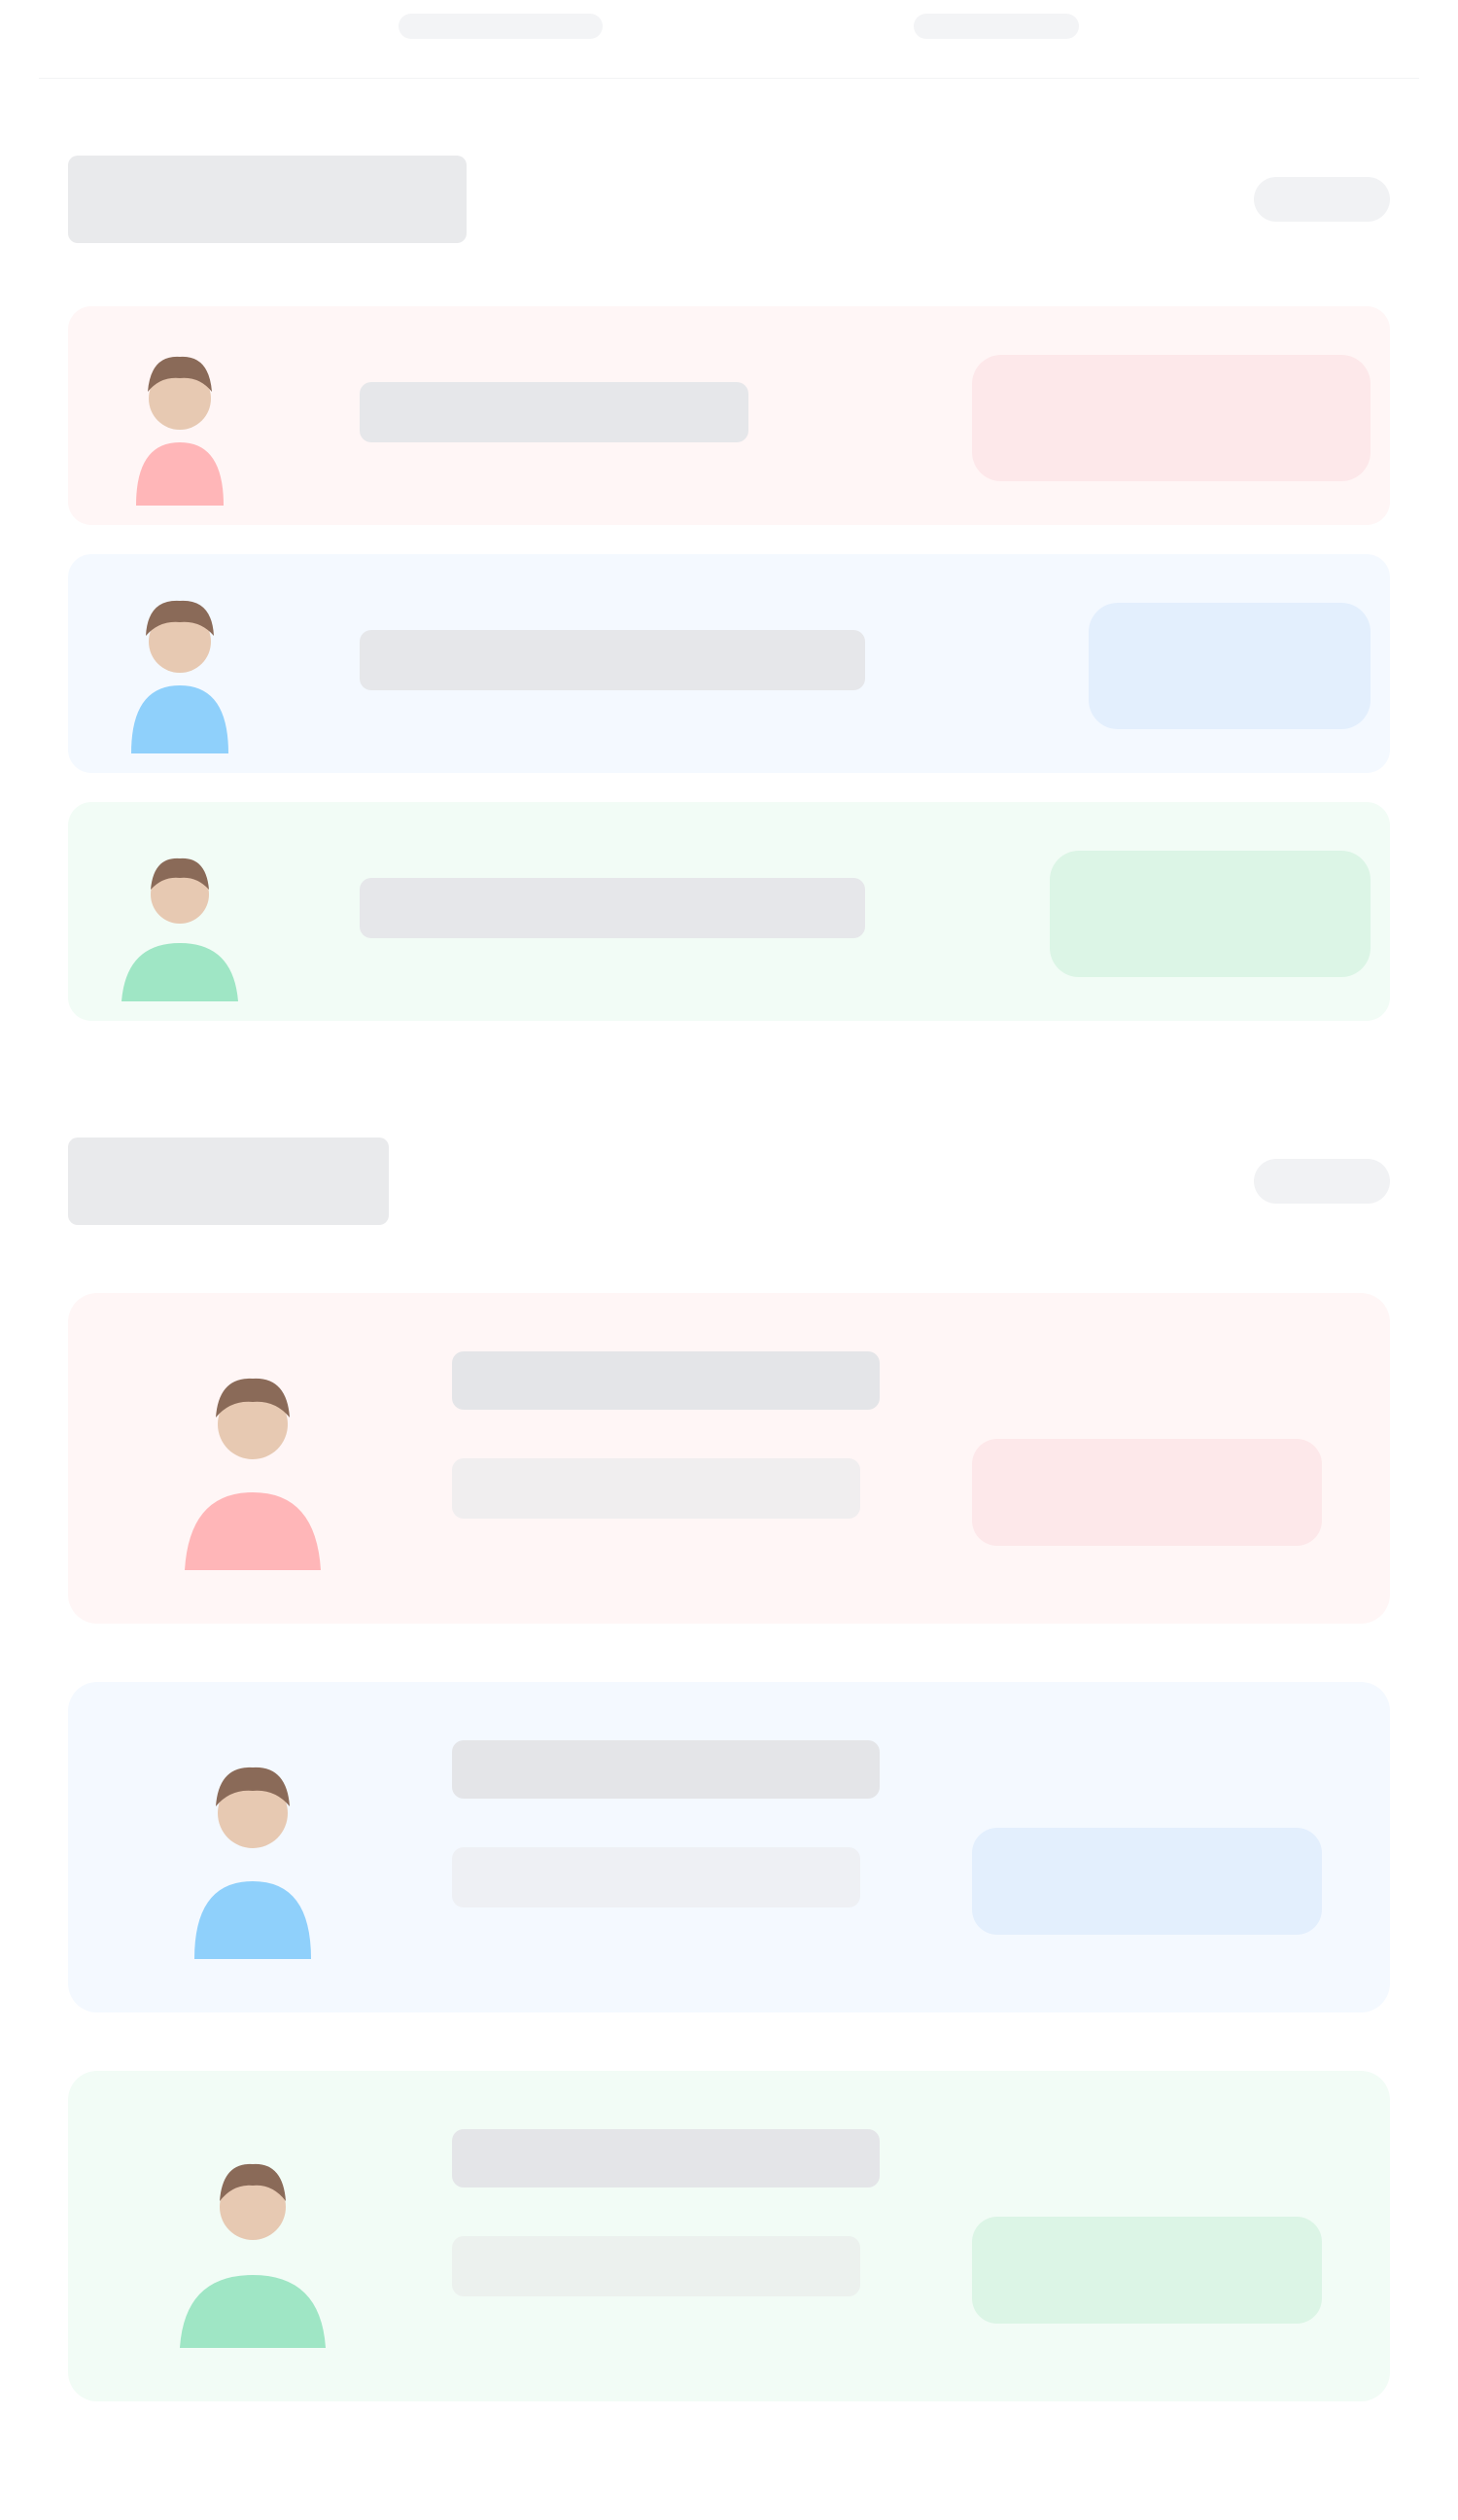  Describe the element at coordinates (228, 1181) in the screenshot. I see `messages-section-title` at that location.